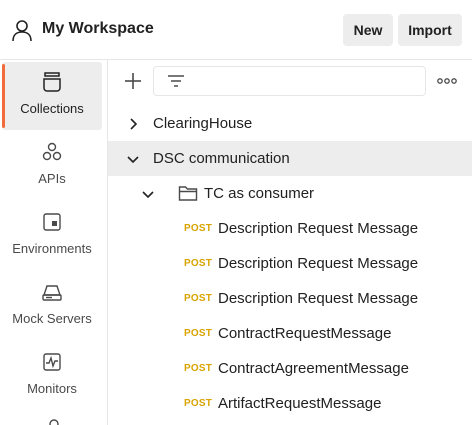  I want to click on folder-name: TC as consumer, so click(259, 193).